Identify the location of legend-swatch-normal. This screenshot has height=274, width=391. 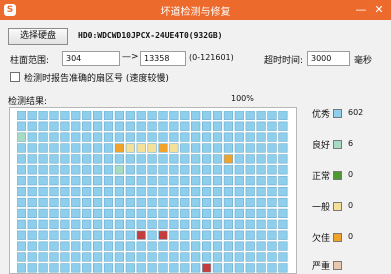
(337, 175).